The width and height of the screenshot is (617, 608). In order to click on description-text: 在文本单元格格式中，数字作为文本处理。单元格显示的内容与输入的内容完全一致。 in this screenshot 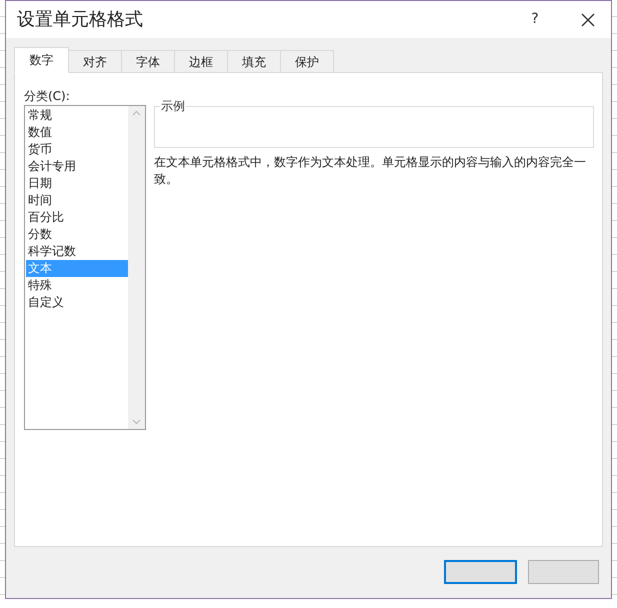, I will do `click(370, 171)`.